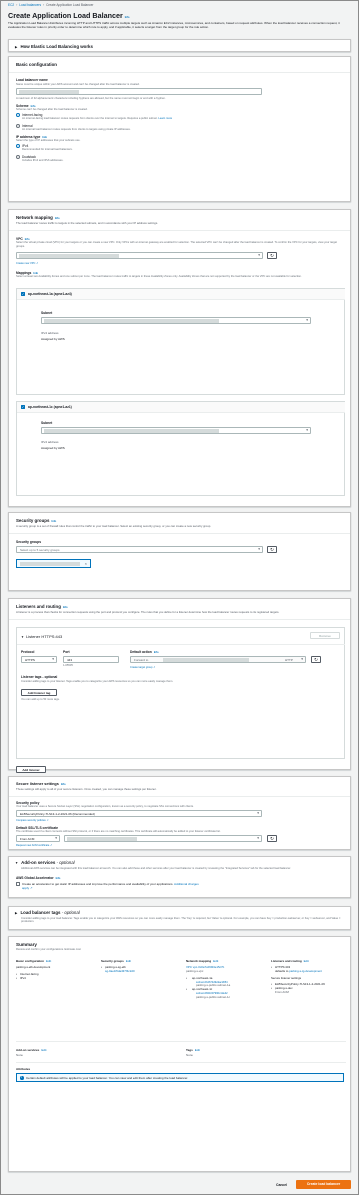 The image size is (359, 1195). Describe the element at coordinates (30, 5) in the screenshot. I see `breadcrumb-load-balancers: Load balancers` at that location.